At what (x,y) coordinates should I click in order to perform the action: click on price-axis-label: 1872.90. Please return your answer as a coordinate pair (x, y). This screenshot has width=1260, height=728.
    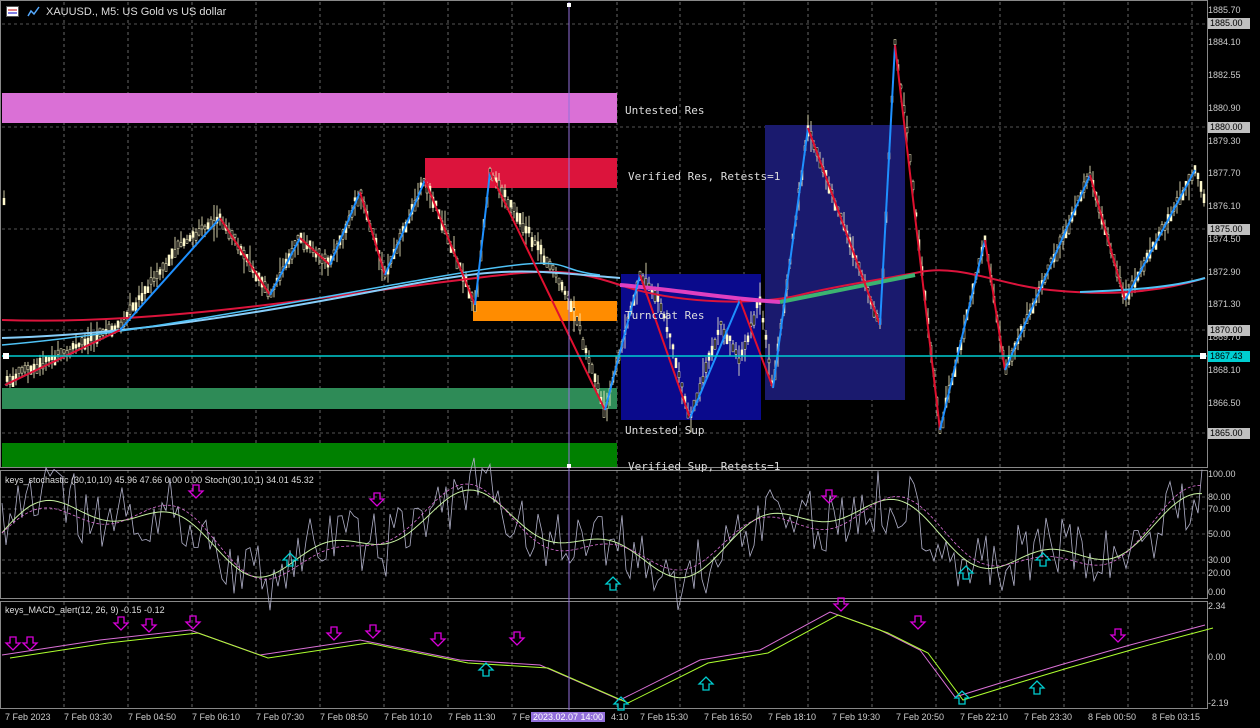
    Looking at the image, I should click on (1224, 272).